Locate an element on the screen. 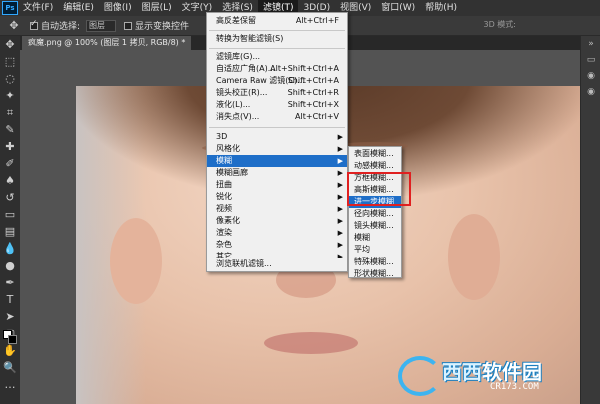  panel-collapse-icon: » is located at coordinates (590, 44).